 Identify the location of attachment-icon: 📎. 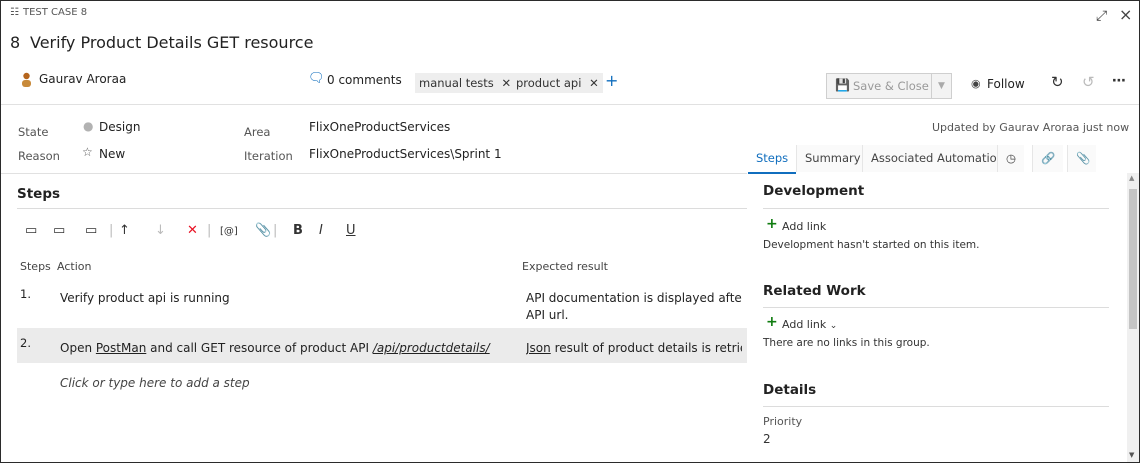
(263, 230).